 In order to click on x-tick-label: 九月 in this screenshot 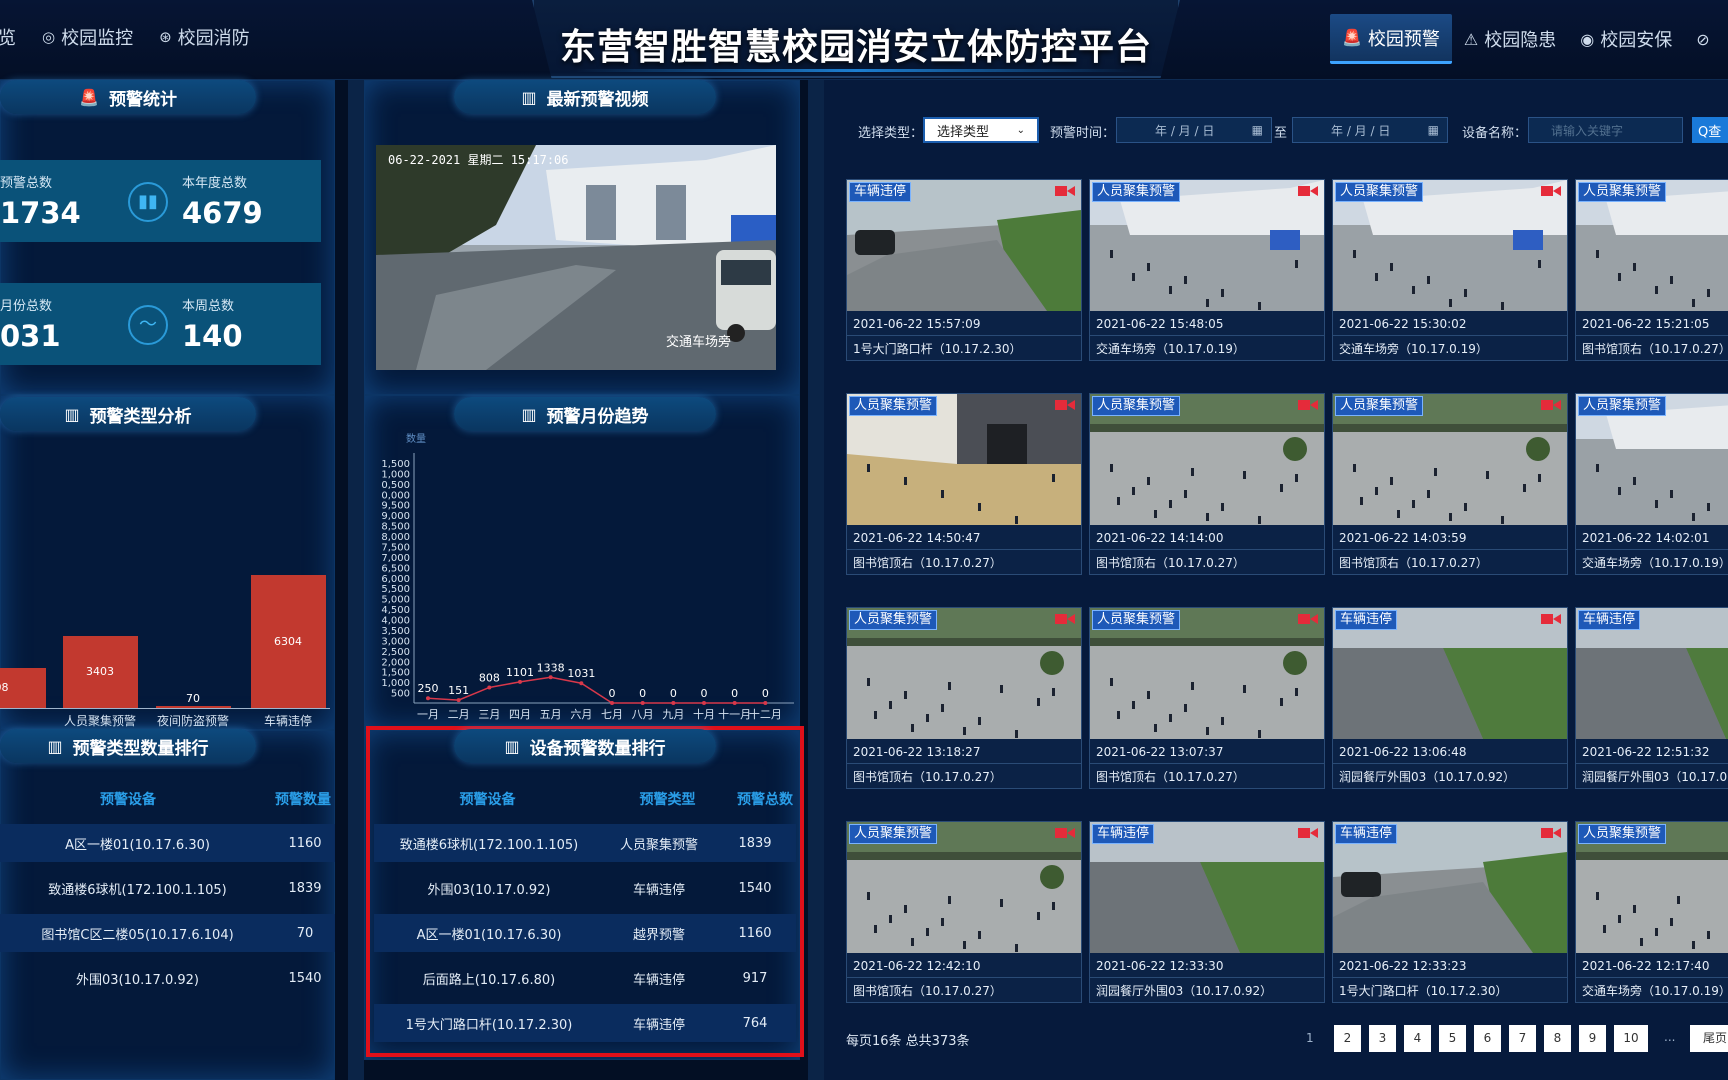, I will do `click(673, 714)`.